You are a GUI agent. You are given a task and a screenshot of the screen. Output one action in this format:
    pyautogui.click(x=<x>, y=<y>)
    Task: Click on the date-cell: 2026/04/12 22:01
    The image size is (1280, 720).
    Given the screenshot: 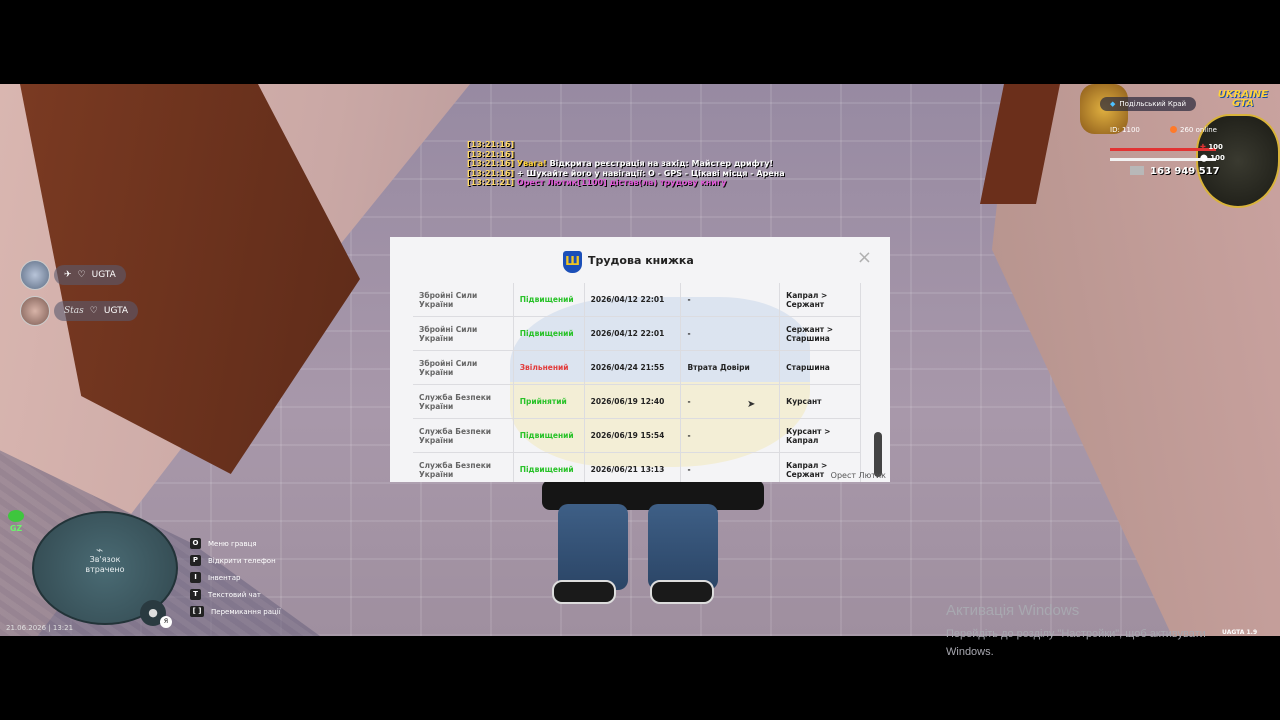 What is the action you would take?
    pyautogui.click(x=633, y=300)
    